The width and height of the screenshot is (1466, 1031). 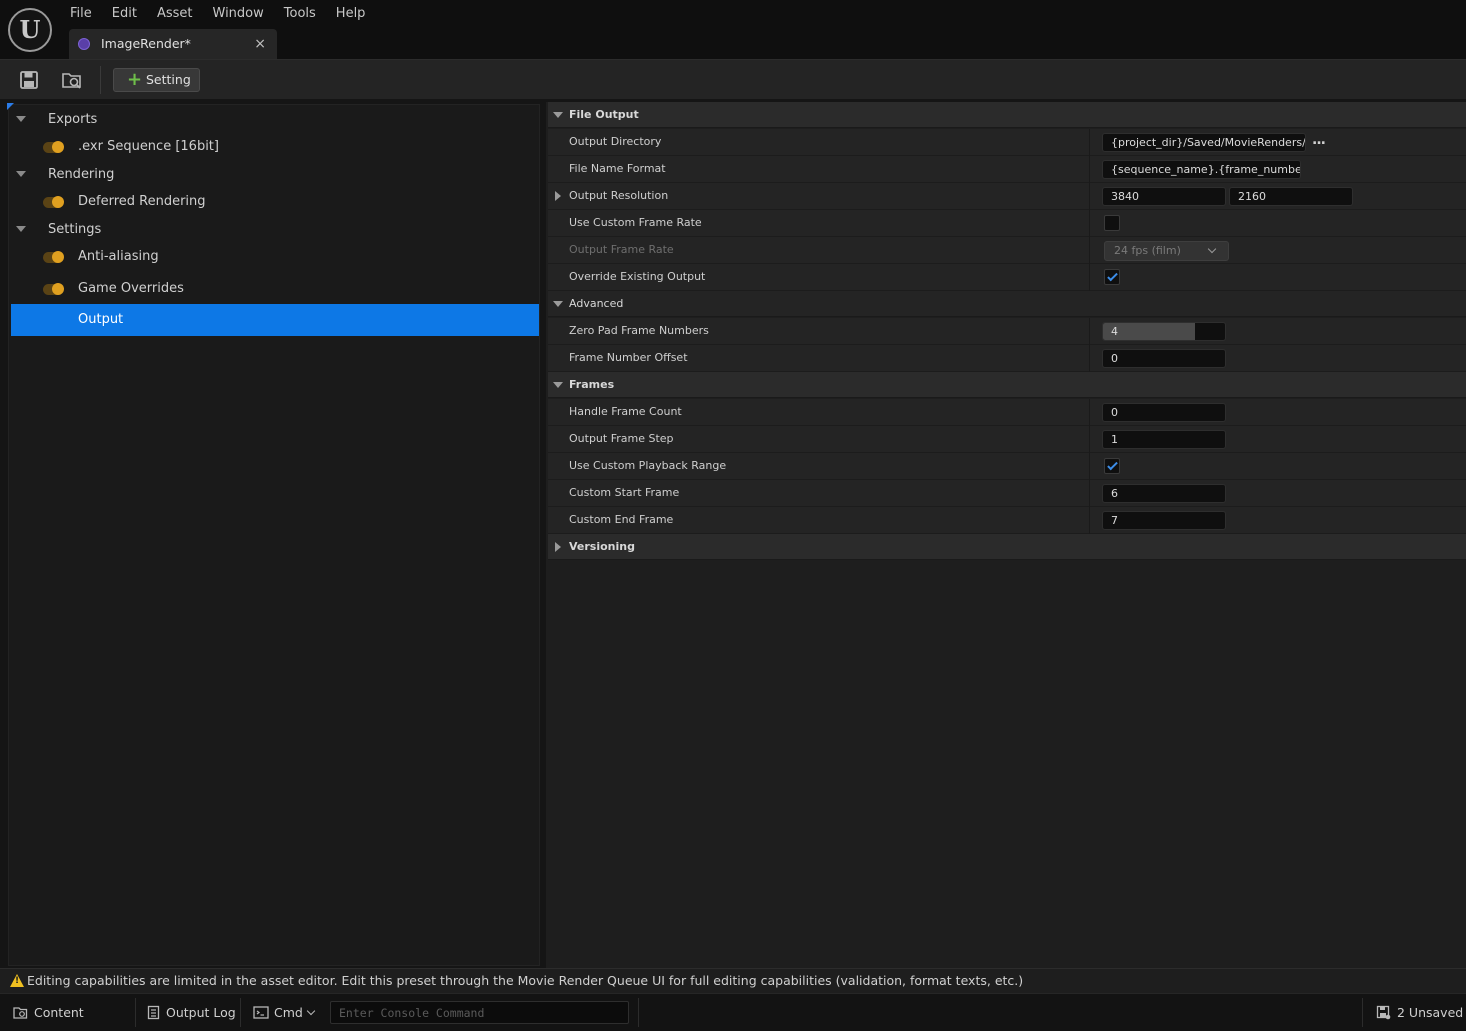 I want to click on resolution-x-field: 3840, so click(x=1164, y=196).